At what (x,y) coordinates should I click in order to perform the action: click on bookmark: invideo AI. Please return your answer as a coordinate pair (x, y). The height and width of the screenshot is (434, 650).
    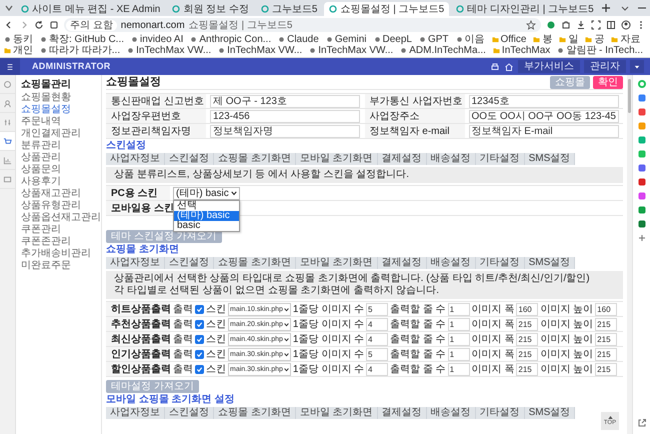
    Looking at the image, I should click on (157, 39).